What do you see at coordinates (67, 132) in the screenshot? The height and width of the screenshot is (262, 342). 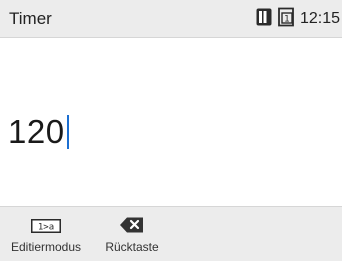 I see `text-caret` at bounding box center [67, 132].